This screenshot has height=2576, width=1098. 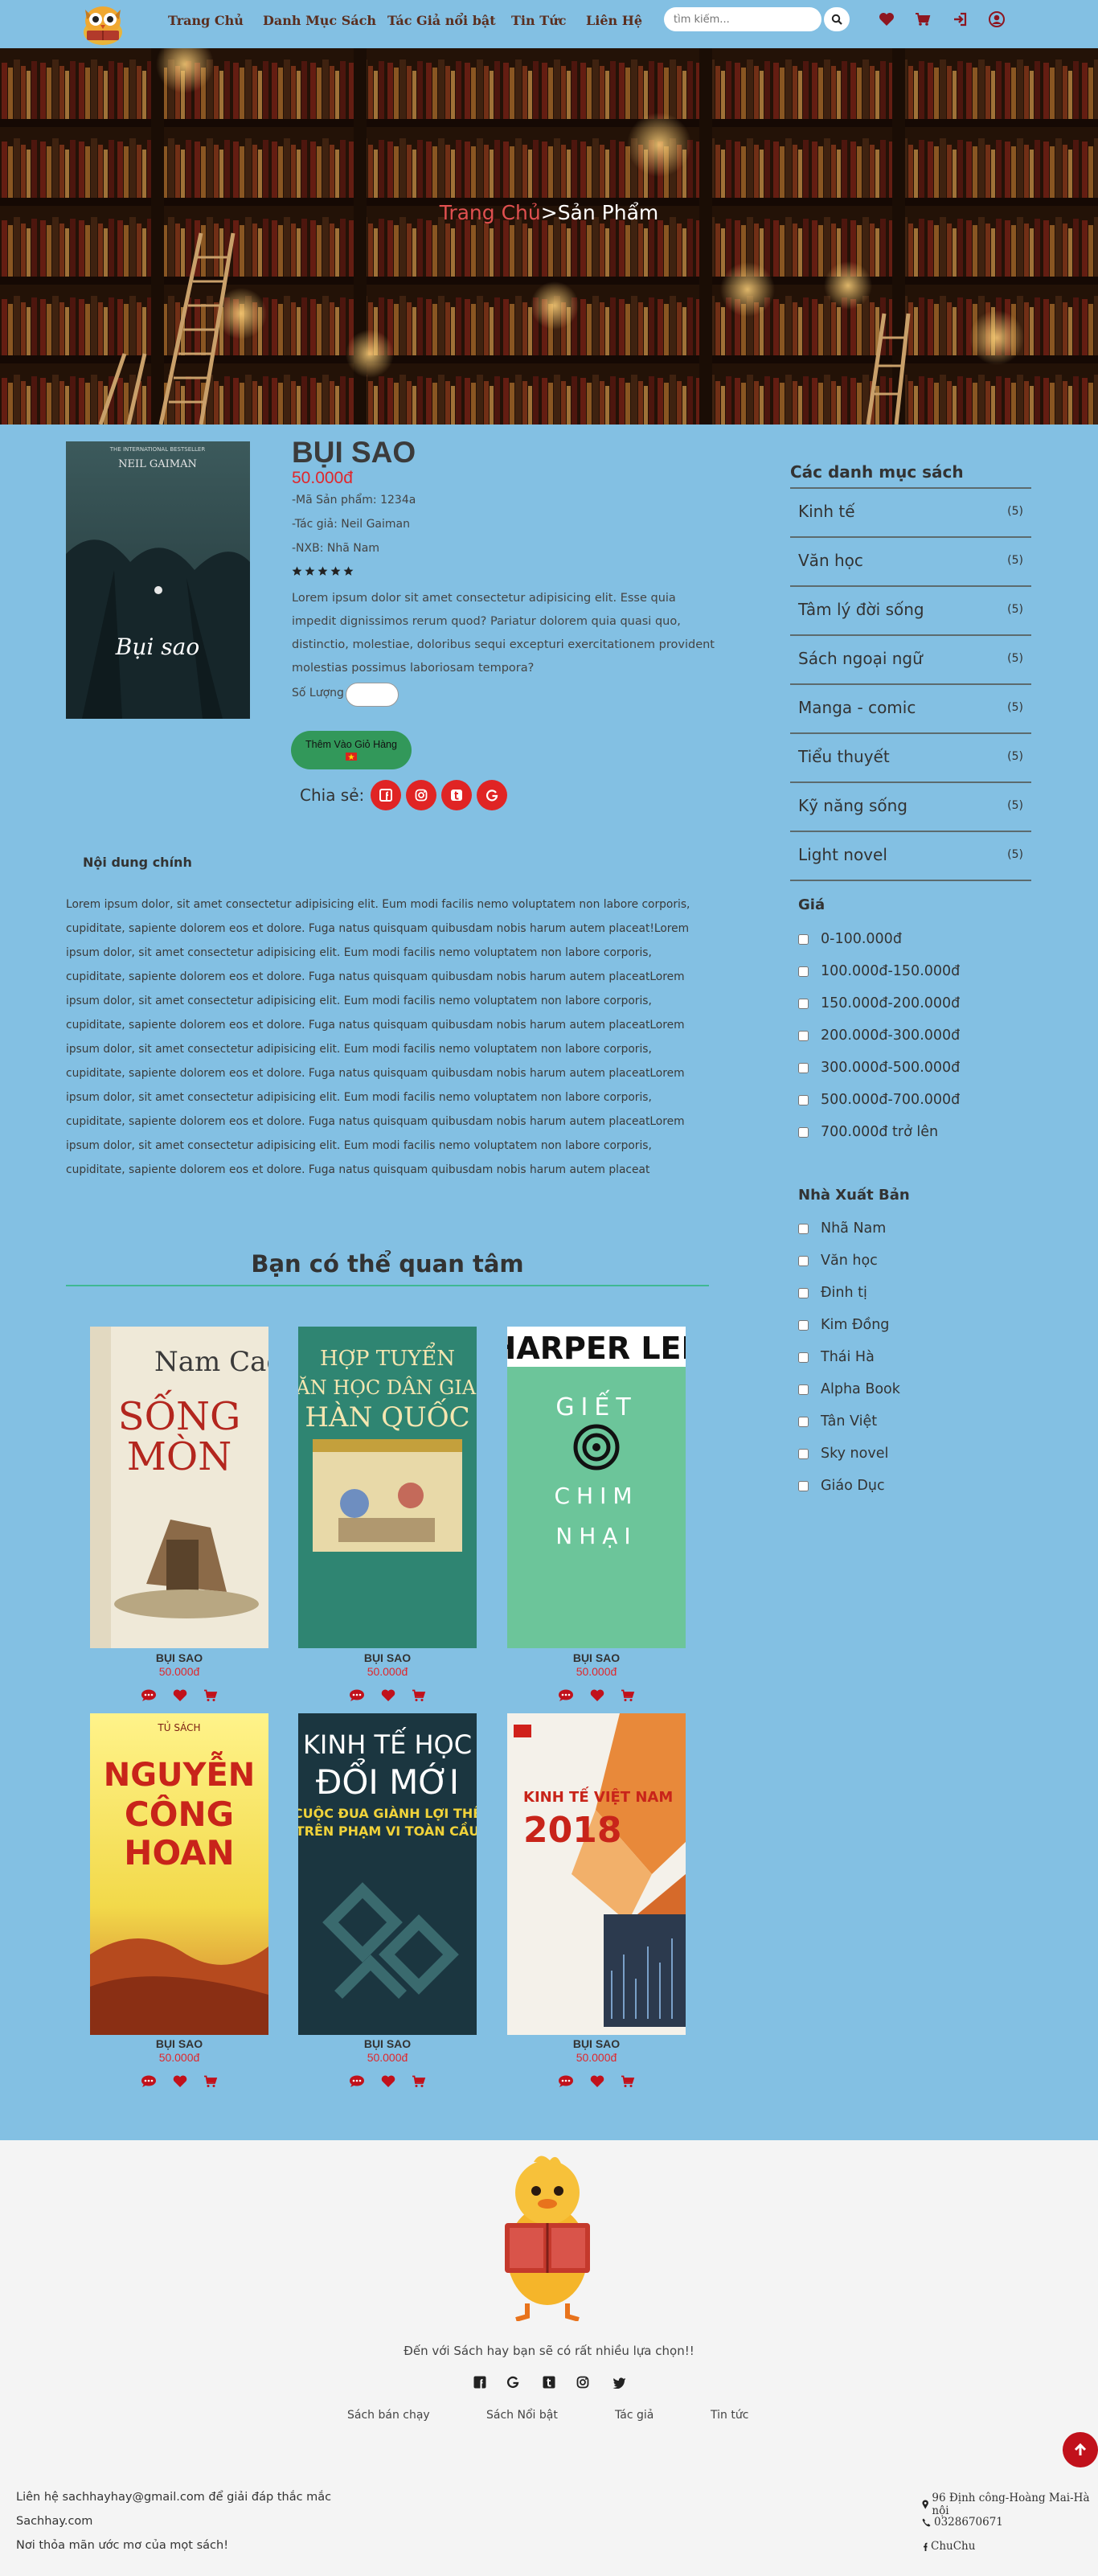 What do you see at coordinates (832, 1292) in the screenshot?
I see `publisher-filter-option: Đinh tị` at bounding box center [832, 1292].